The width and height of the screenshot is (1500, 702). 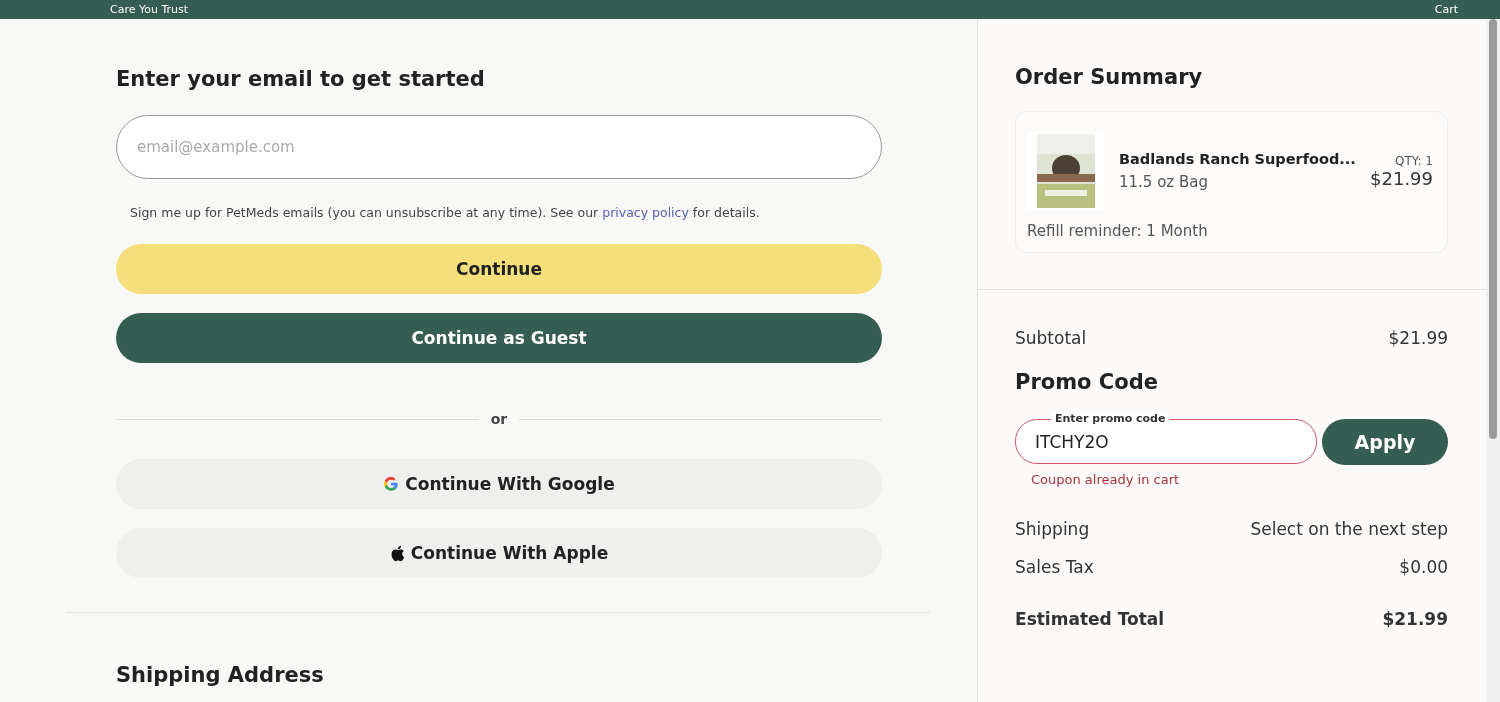 What do you see at coordinates (1401, 178) in the screenshot?
I see `product-price: $21.99` at bounding box center [1401, 178].